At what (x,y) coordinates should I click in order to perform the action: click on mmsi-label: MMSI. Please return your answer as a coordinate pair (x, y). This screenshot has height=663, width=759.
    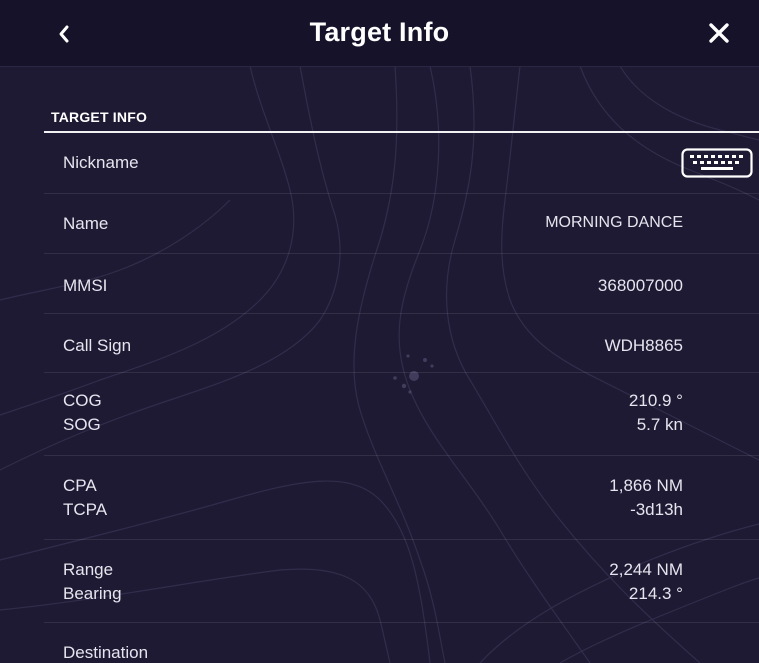
    Looking at the image, I should click on (85, 285).